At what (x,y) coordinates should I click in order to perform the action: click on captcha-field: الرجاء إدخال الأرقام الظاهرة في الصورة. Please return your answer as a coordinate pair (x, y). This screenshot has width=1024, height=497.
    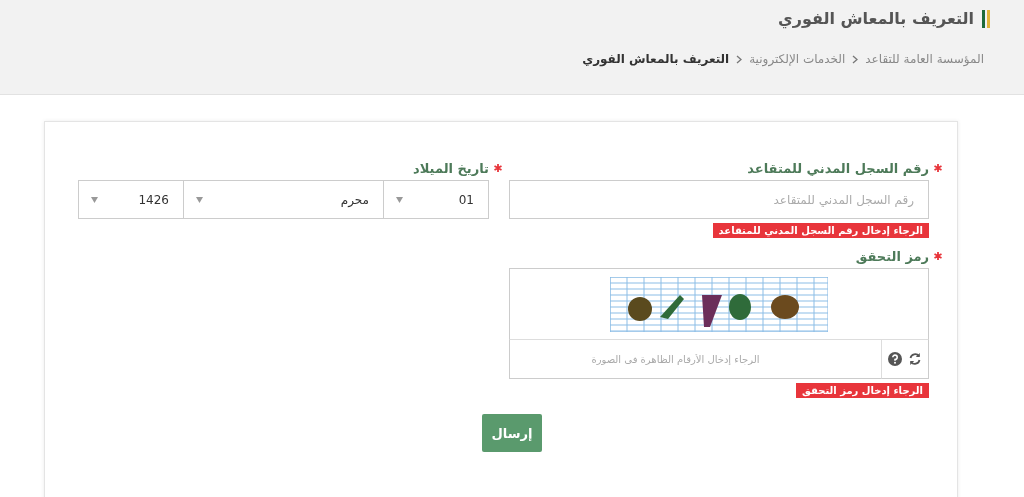
    Looking at the image, I should click on (695, 359).